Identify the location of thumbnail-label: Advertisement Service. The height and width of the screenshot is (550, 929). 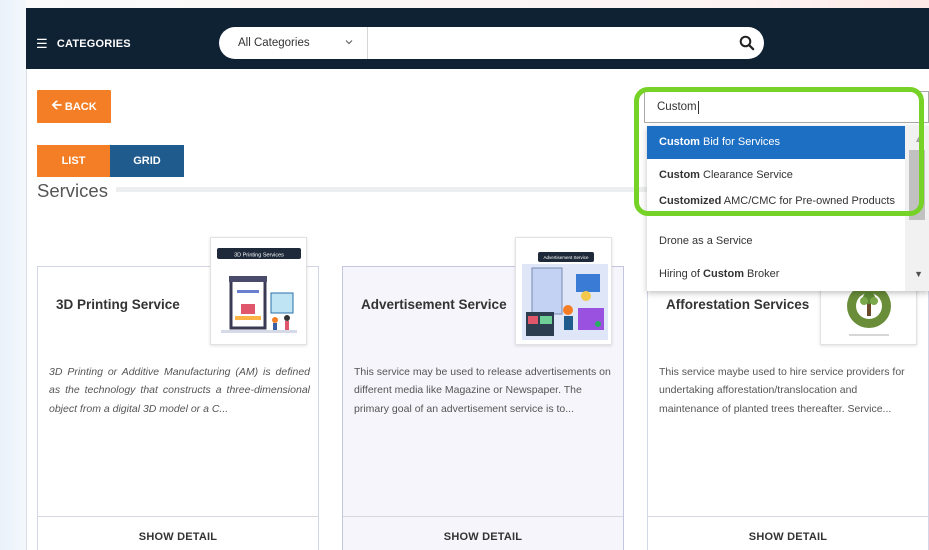
(566, 257).